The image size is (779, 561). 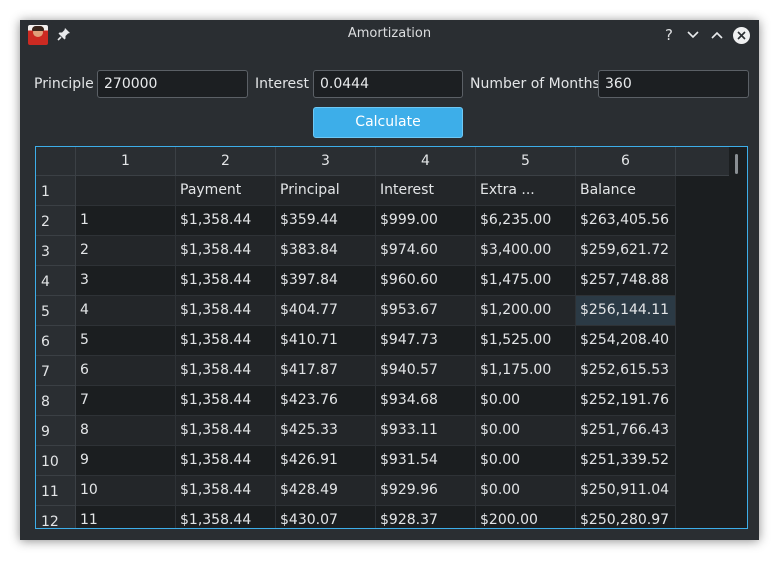 I want to click on table-cell: $252,191.76, so click(x=626, y=401).